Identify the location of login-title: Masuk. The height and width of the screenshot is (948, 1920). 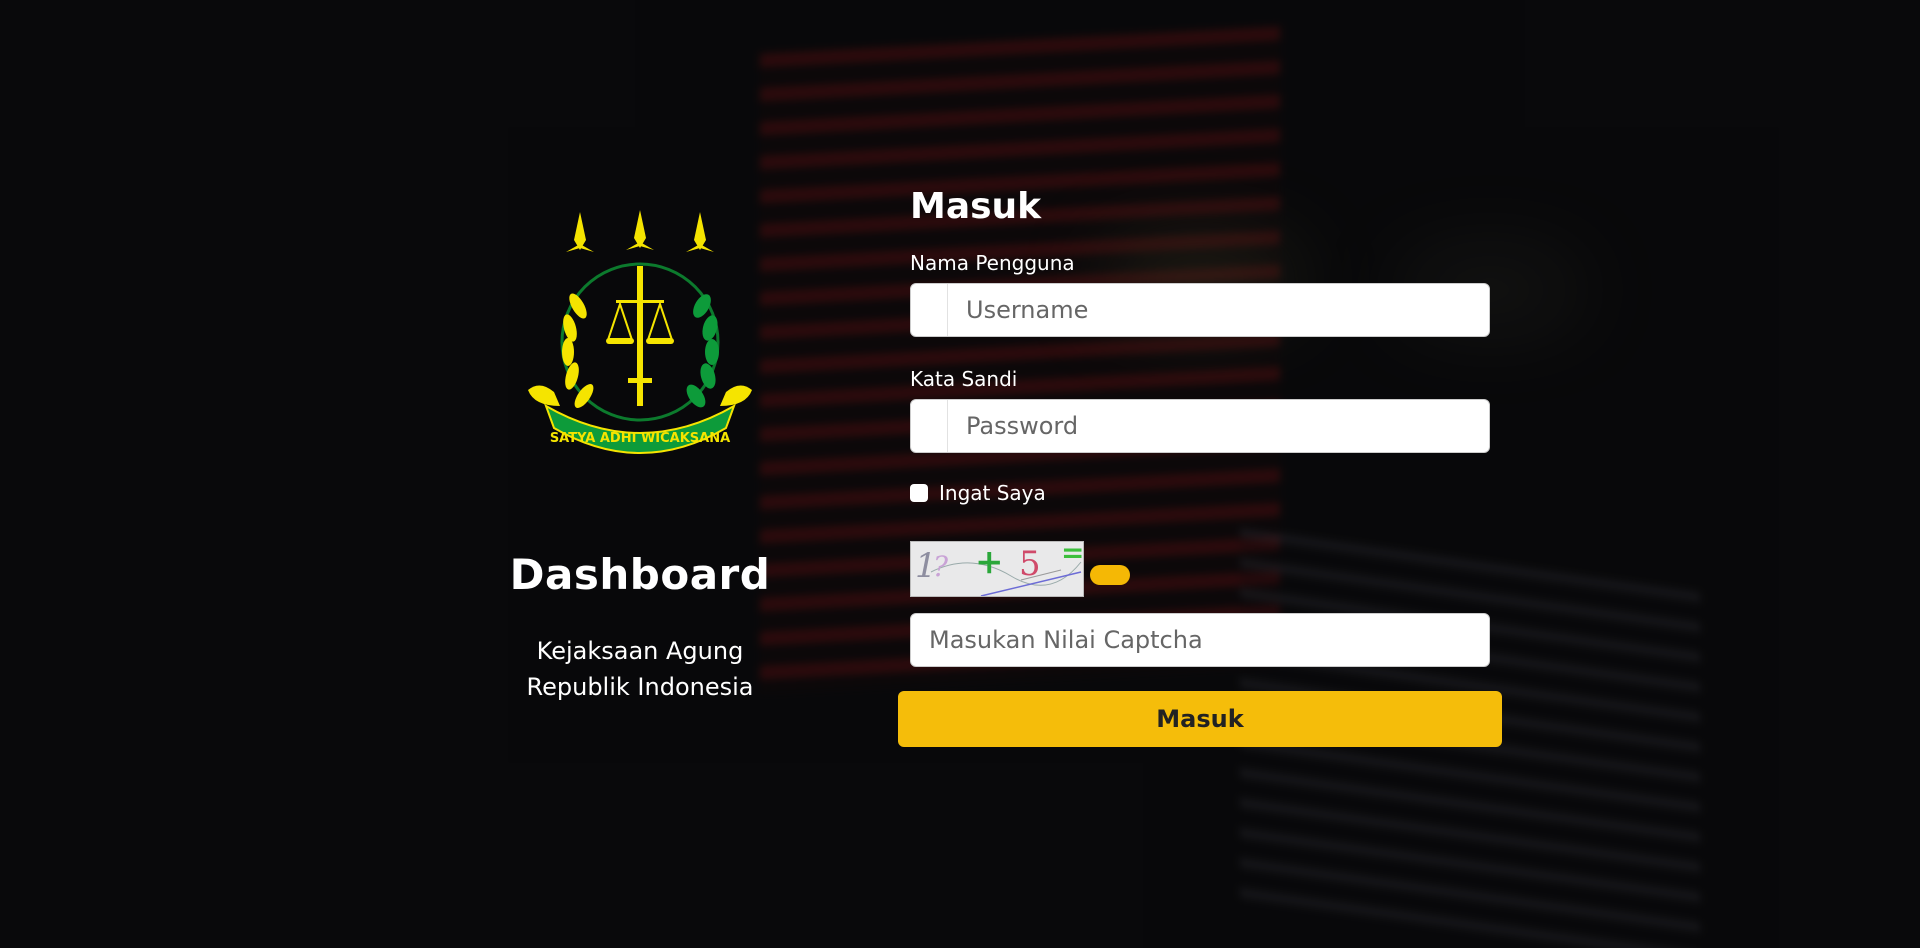
(976, 206).